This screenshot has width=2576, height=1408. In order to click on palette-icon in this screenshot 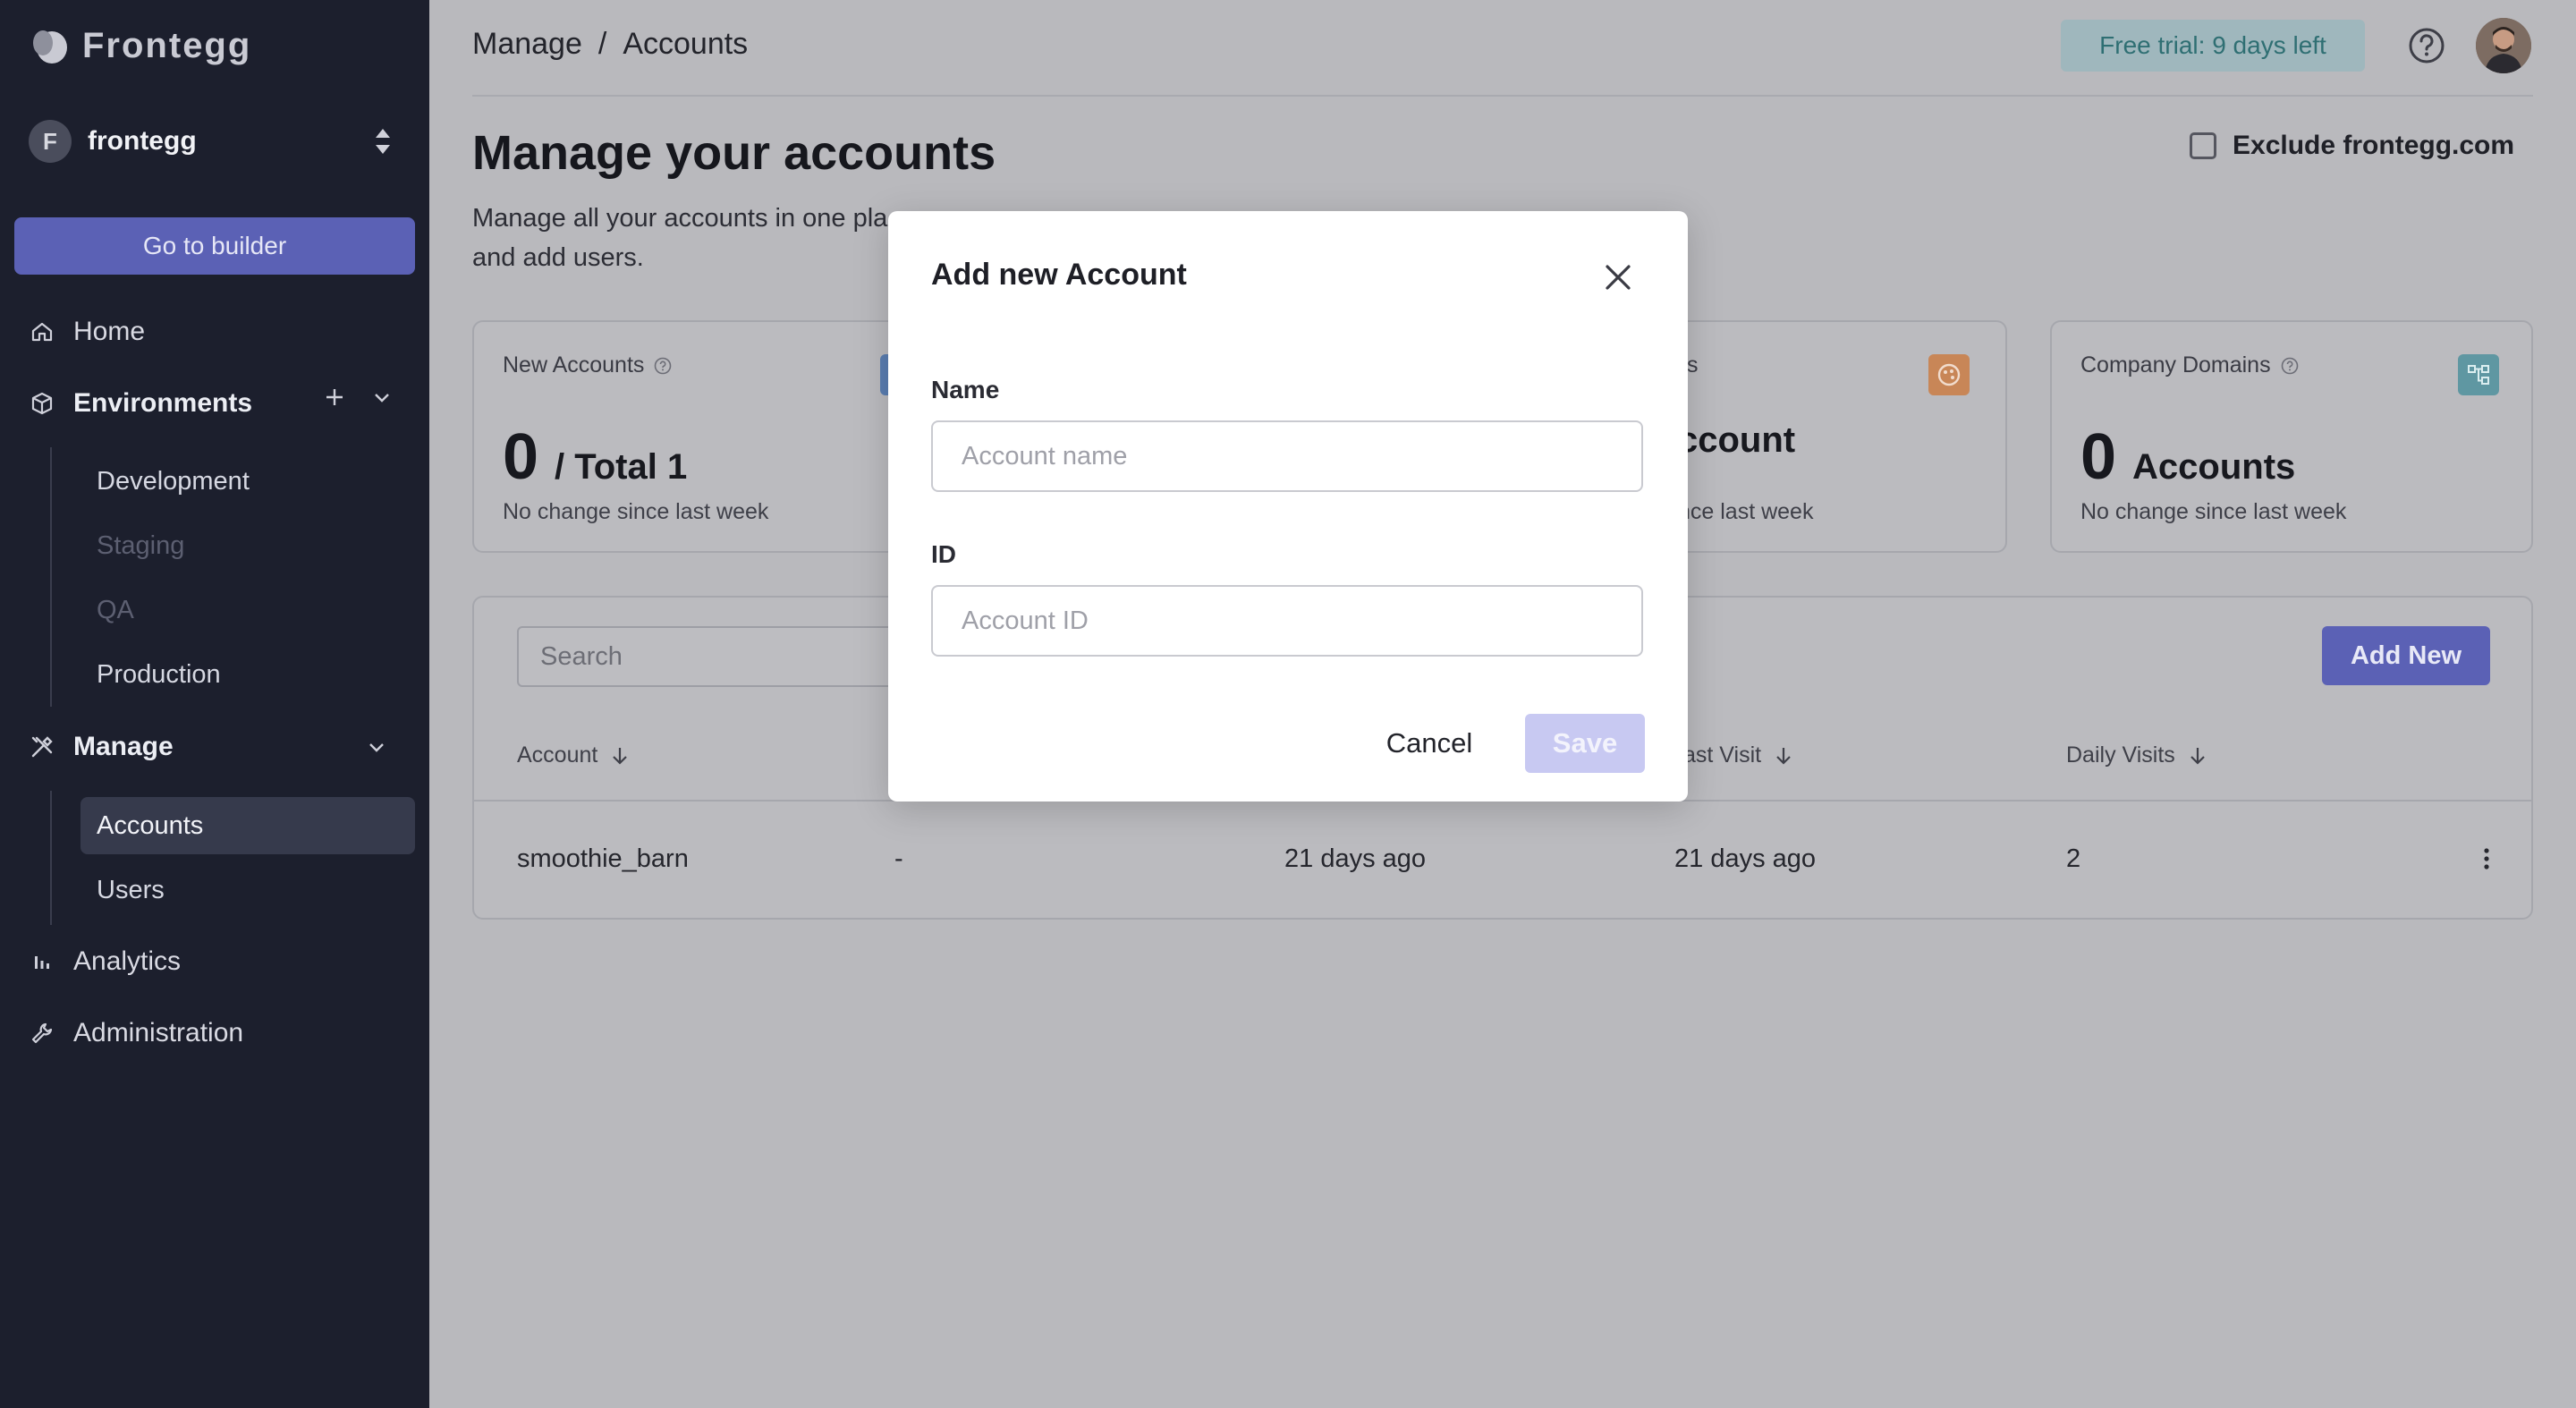, I will do `click(1949, 374)`.